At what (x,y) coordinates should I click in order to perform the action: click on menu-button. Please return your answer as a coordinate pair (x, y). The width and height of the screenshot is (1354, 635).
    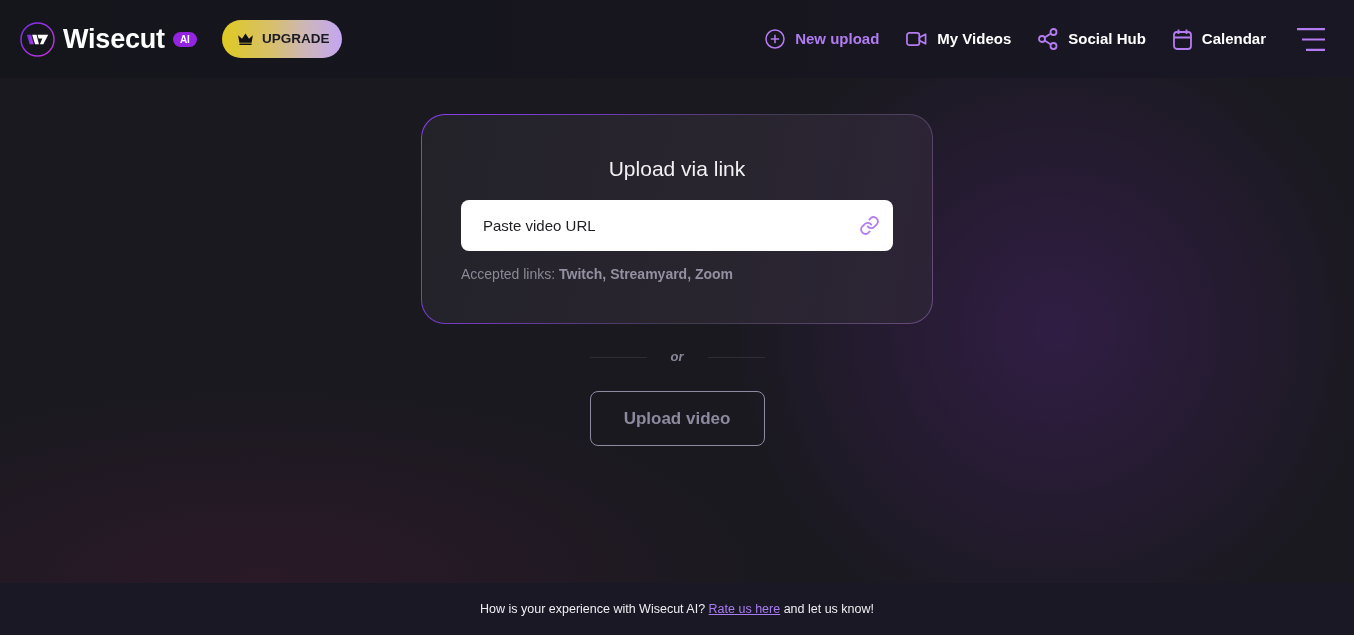
    Looking at the image, I should click on (1311, 39).